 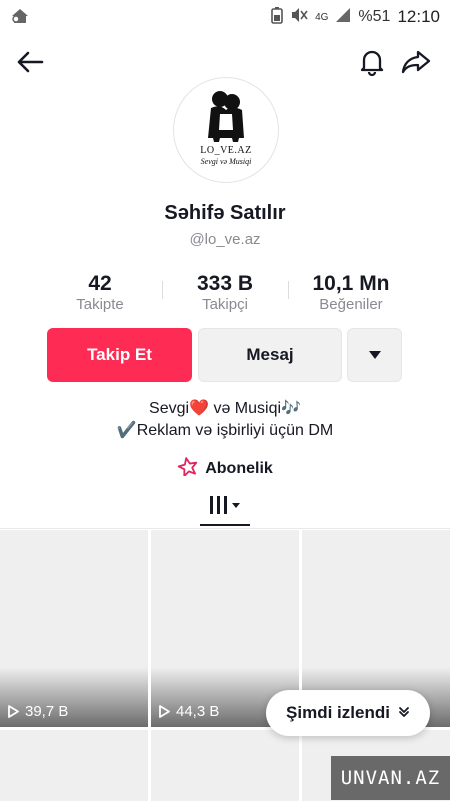 I want to click on tab-videos, so click(x=225, y=508).